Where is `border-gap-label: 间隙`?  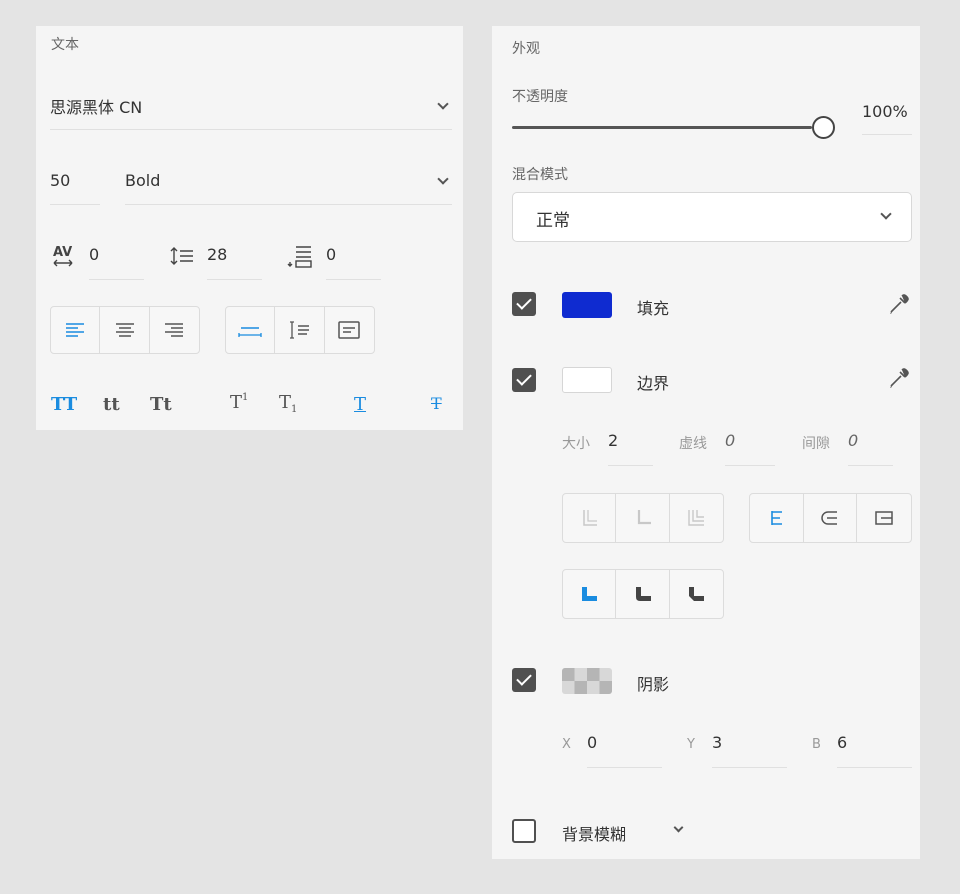 border-gap-label: 间隙 is located at coordinates (816, 444).